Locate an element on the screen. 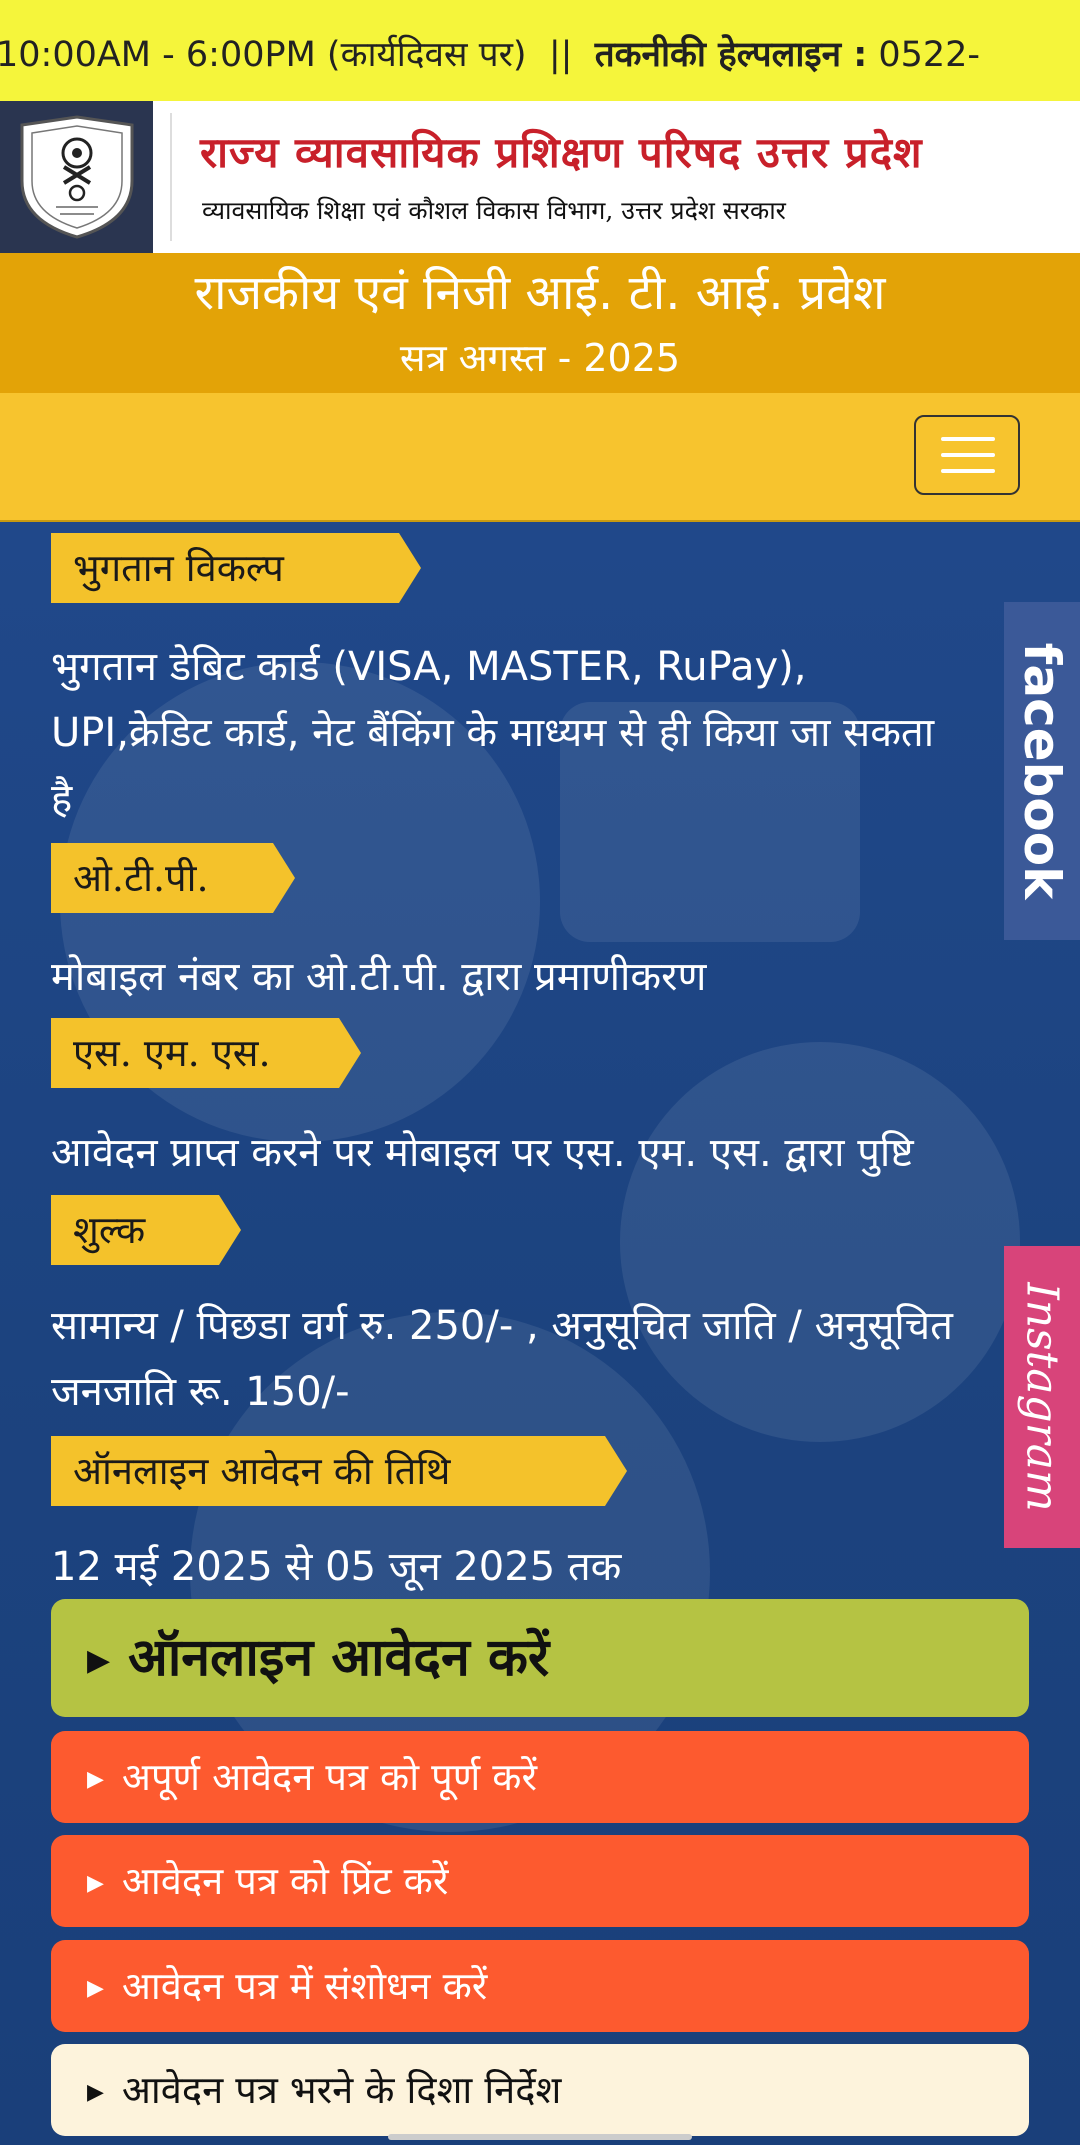 This screenshot has height=2145, width=1080. section-tag-otp: ओ.टी.पी. is located at coordinates (173, 878).